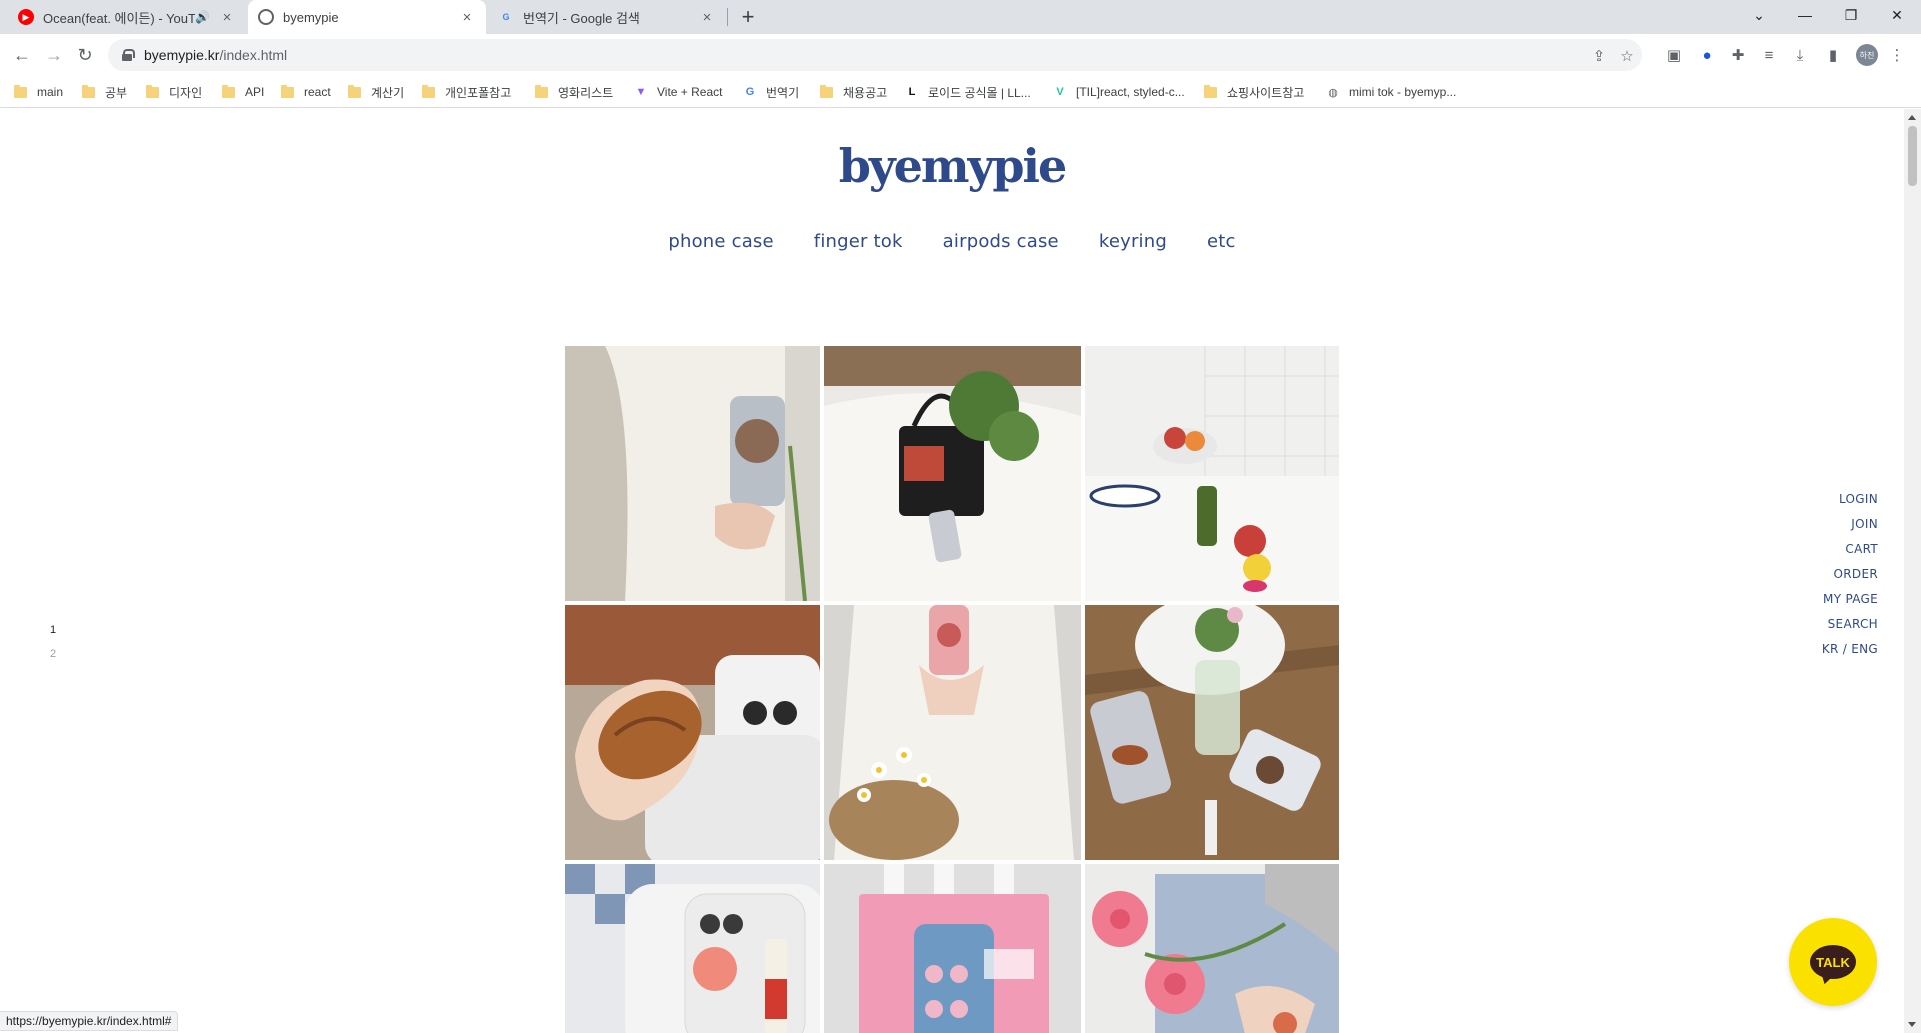 The height and width of the screenshot is (1033, 1921). Describe the element at coordinates (748, 16) in the screenshot. I see `new-tab-button: +` at that location.